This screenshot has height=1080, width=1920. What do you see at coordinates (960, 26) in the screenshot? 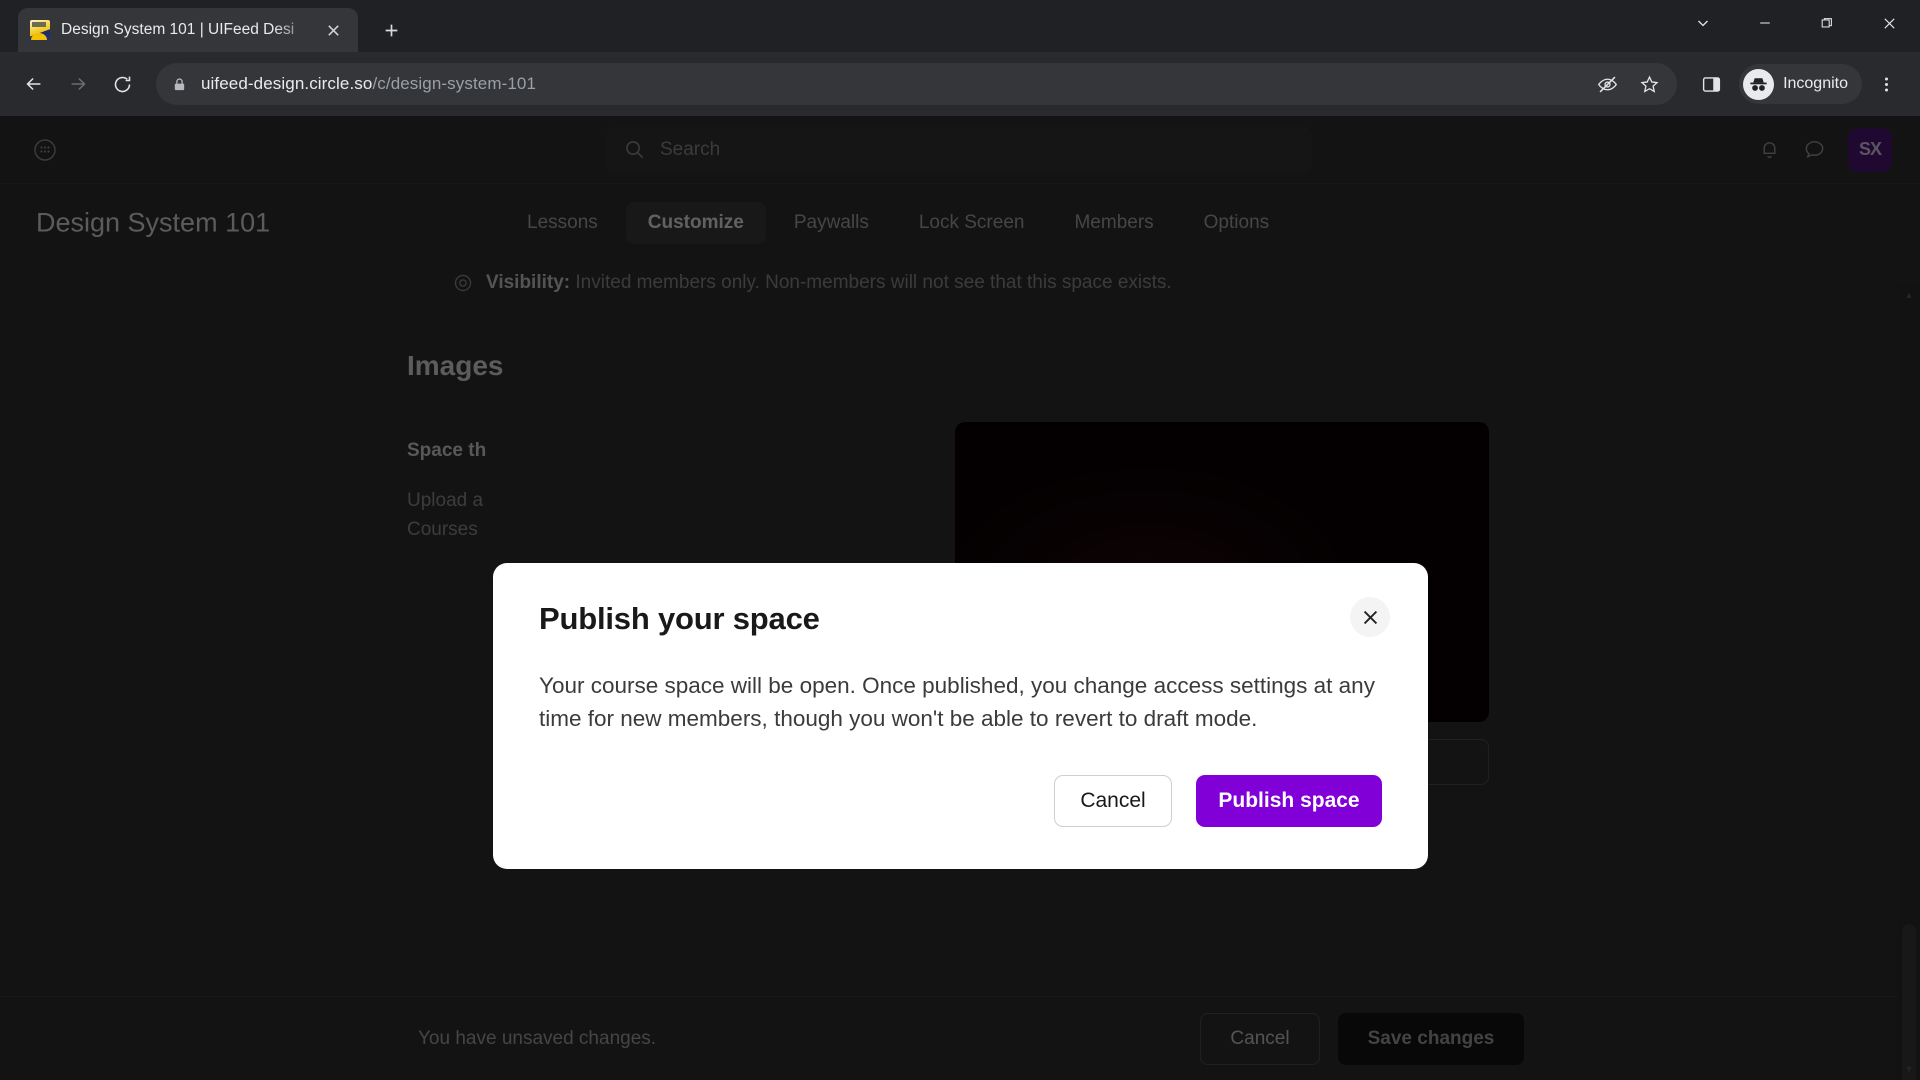
I see `tab-strip: Design System 101 | UIFeed Desi` at bounding box center [960, 26].